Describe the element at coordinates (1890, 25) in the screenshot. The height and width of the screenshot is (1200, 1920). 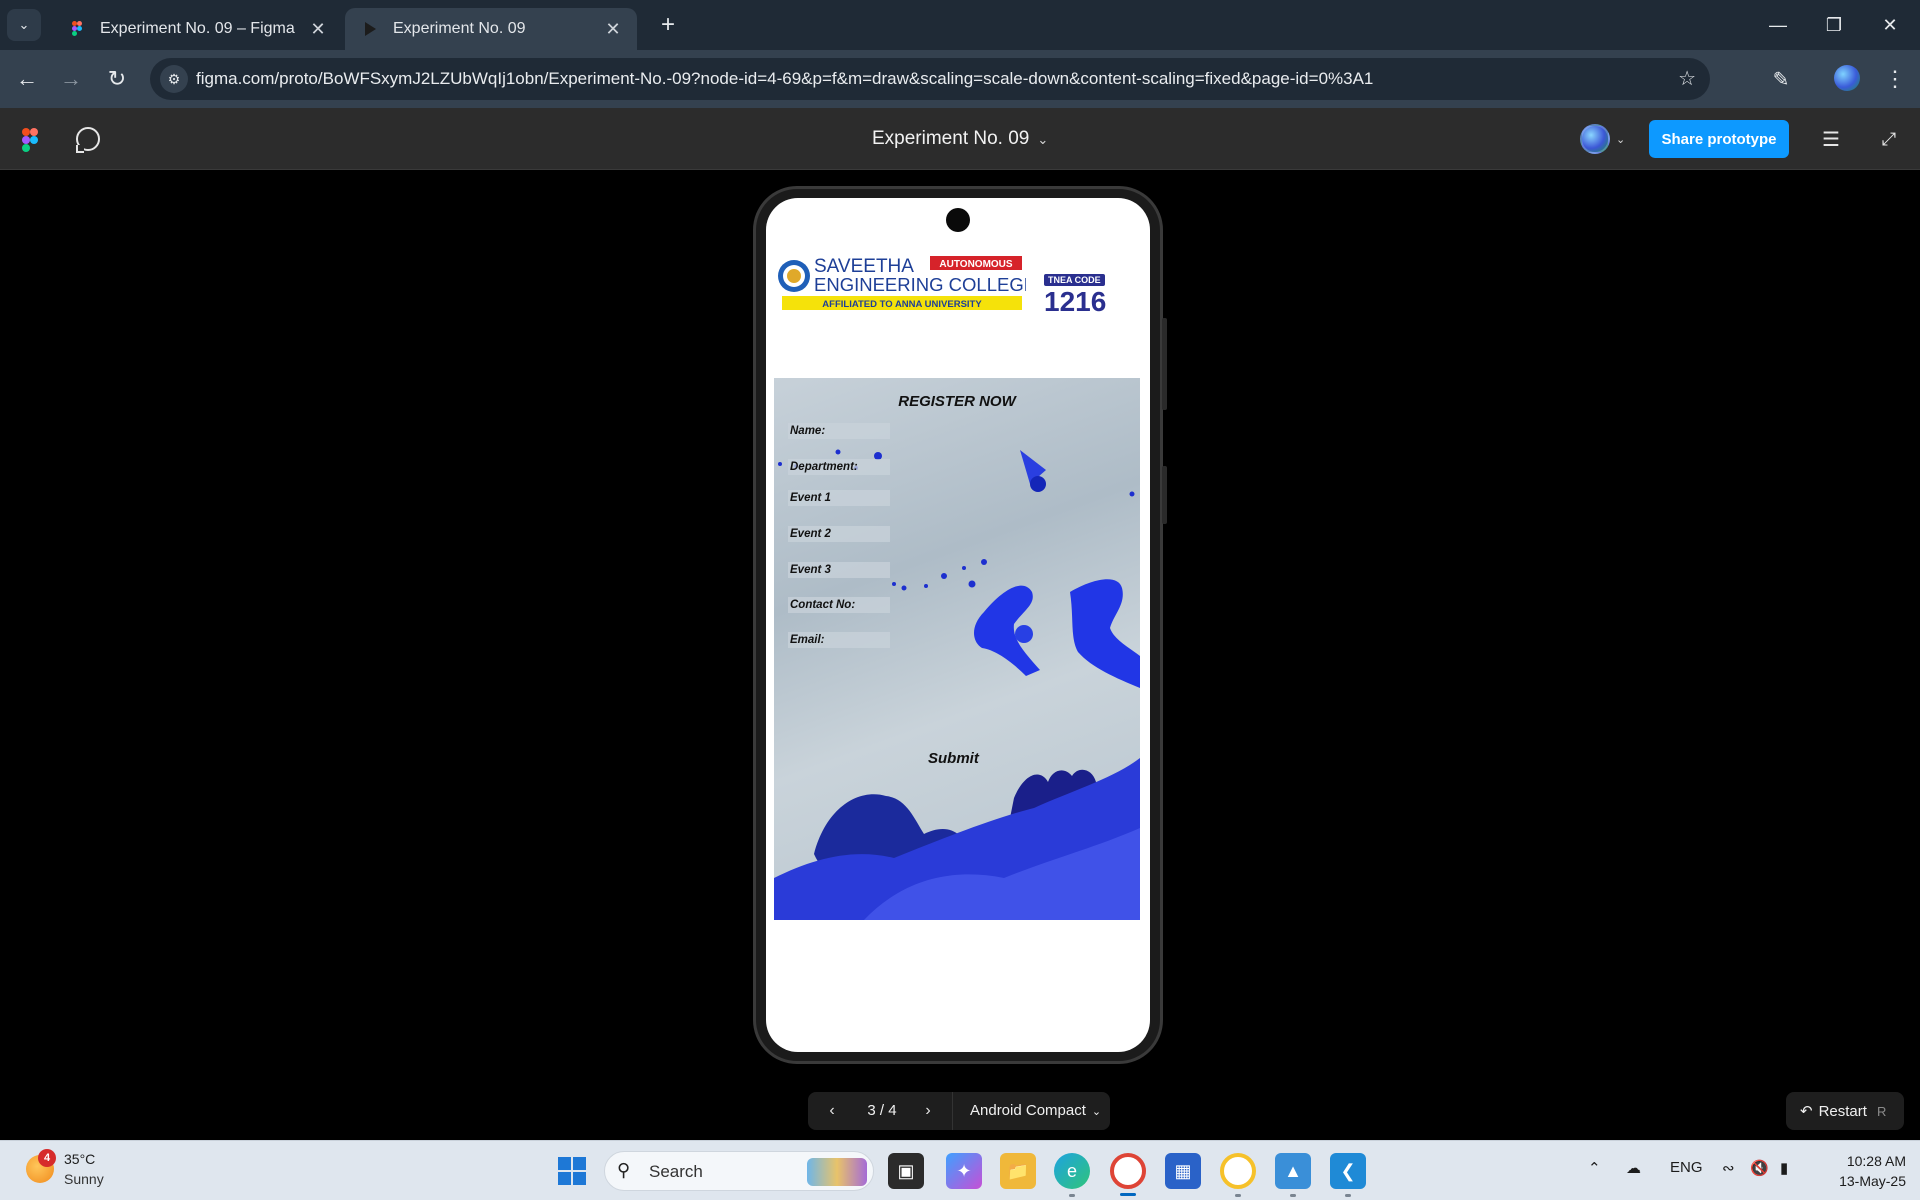
I see `close-window-button: ✕` at that location.